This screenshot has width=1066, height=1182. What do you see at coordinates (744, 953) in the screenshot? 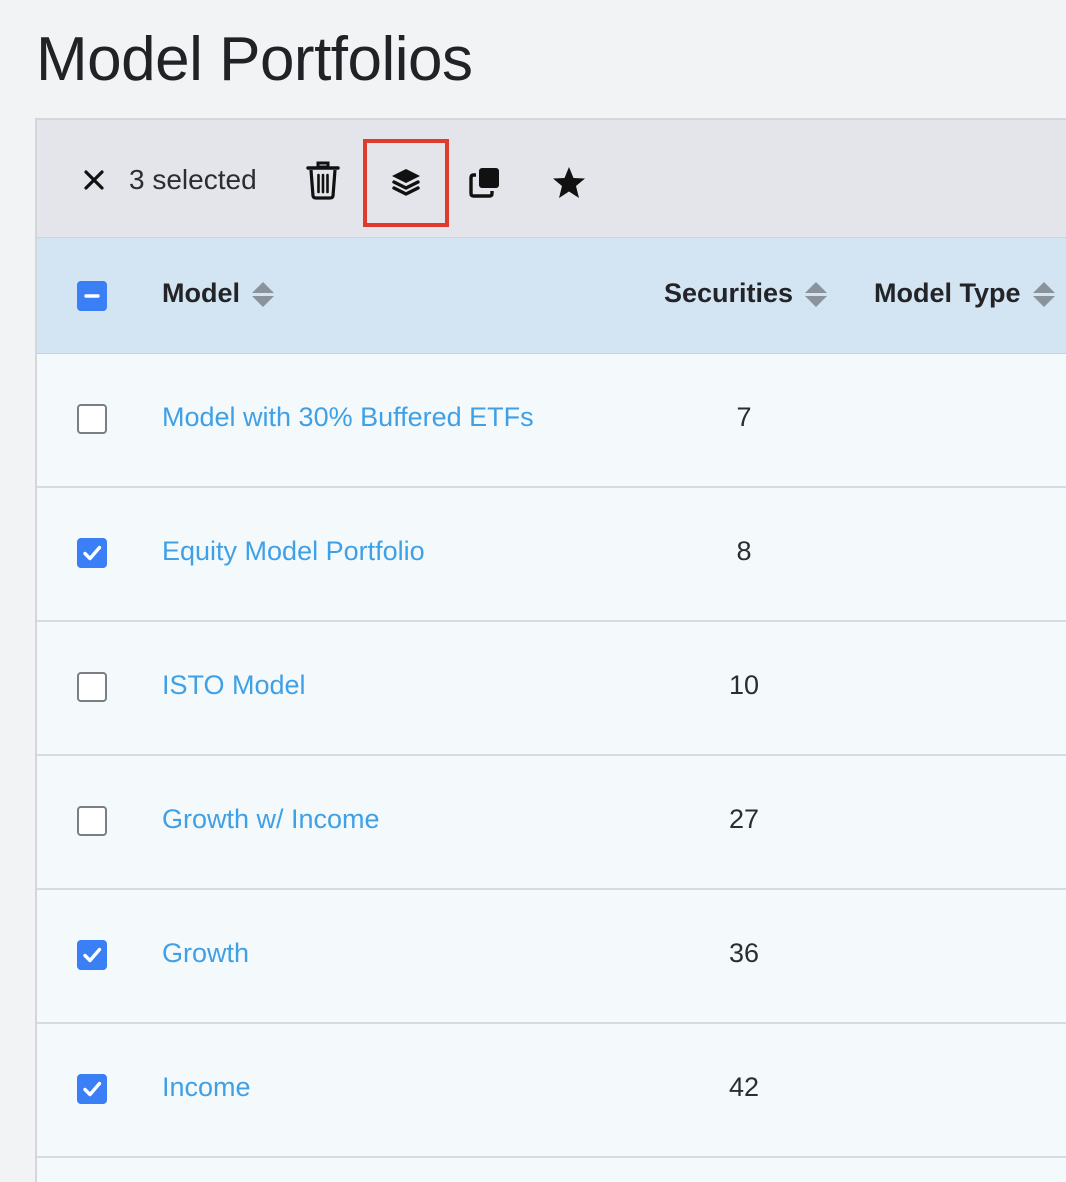
I see `securities-count: 36` at bounding box center [744, 953].